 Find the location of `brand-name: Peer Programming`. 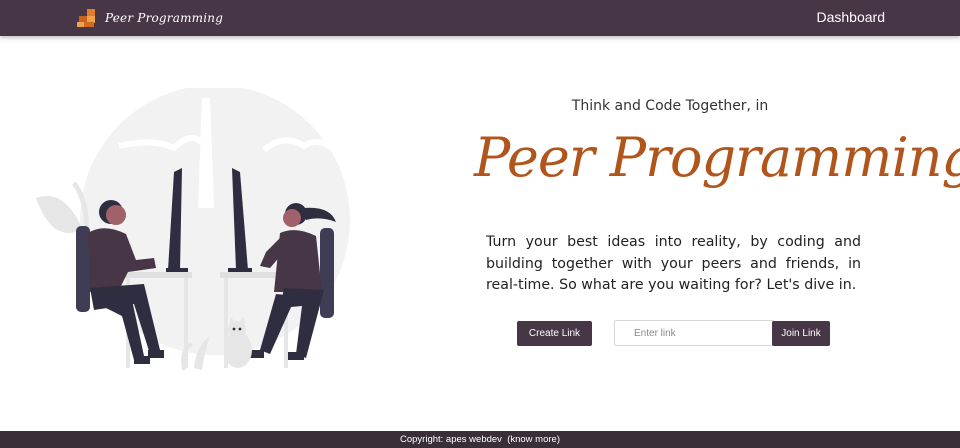

brand-name: Peer Programming is located at coordinates (164, 18).